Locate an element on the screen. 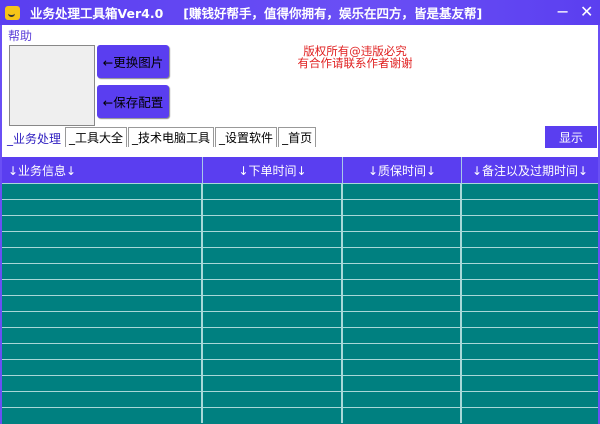  tab-tools: _工具大全 is located at coordinates (96, 137).